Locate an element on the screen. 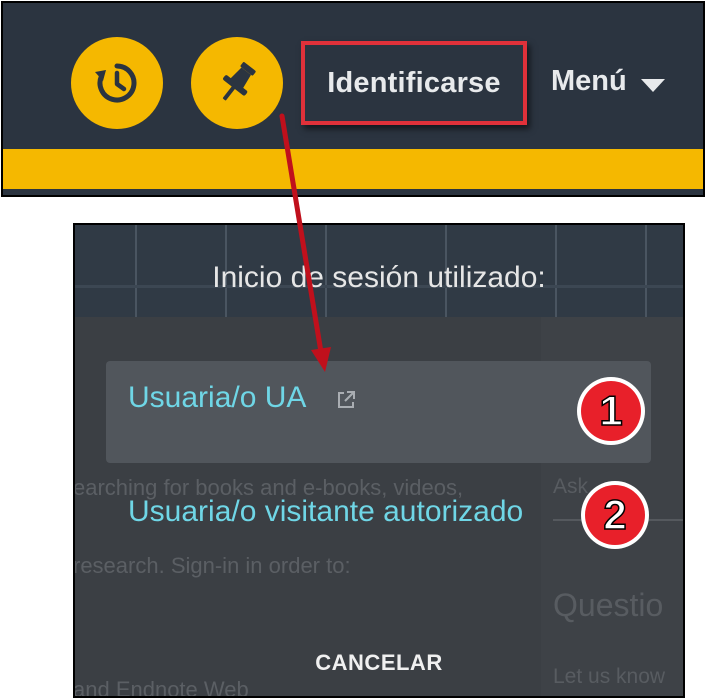 This screenshot has width=708, height=698. signin-link: Identificarse is located at coordinates (413, 83).